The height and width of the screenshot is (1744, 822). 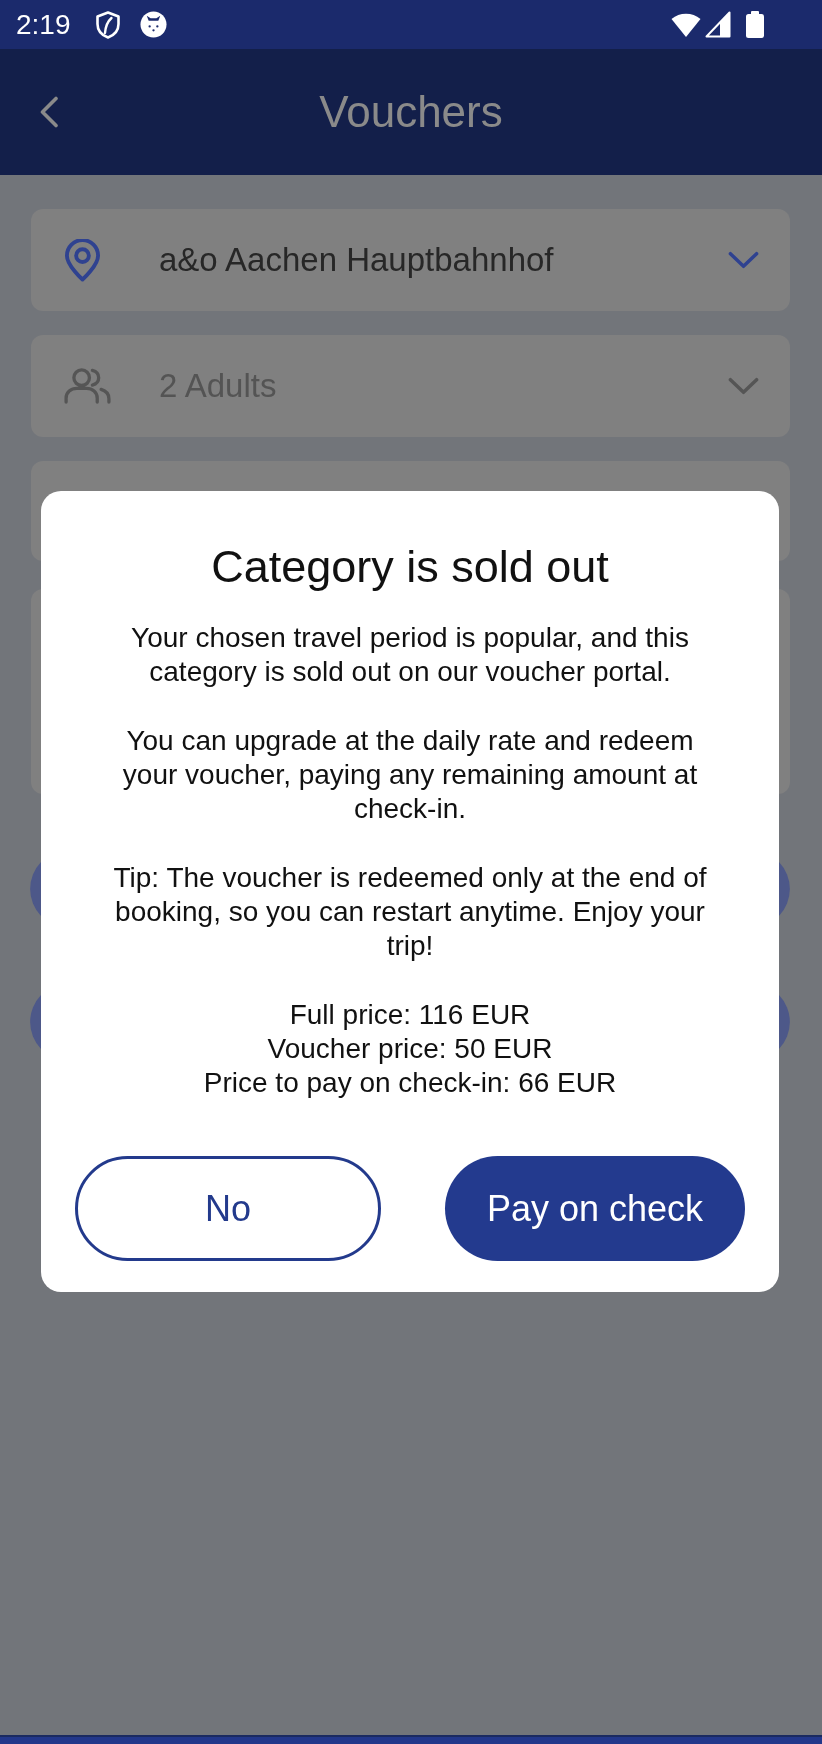 What do you see at coordinates (410, 1049) in the screenshot?
I see `price-line: Voucher price: 50 EUR` at bounding box center [410, 1049].